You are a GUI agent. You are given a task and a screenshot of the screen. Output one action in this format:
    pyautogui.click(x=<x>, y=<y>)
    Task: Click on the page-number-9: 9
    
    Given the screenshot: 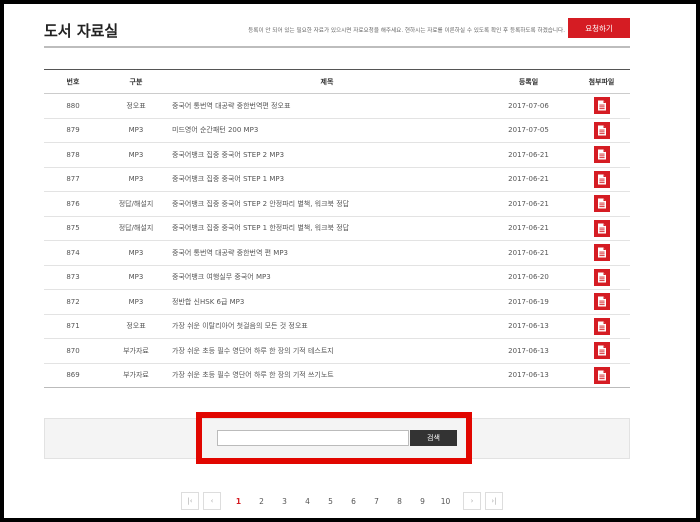 What is the action you would take?
    pyautogui.click(x=422, y=501)
    